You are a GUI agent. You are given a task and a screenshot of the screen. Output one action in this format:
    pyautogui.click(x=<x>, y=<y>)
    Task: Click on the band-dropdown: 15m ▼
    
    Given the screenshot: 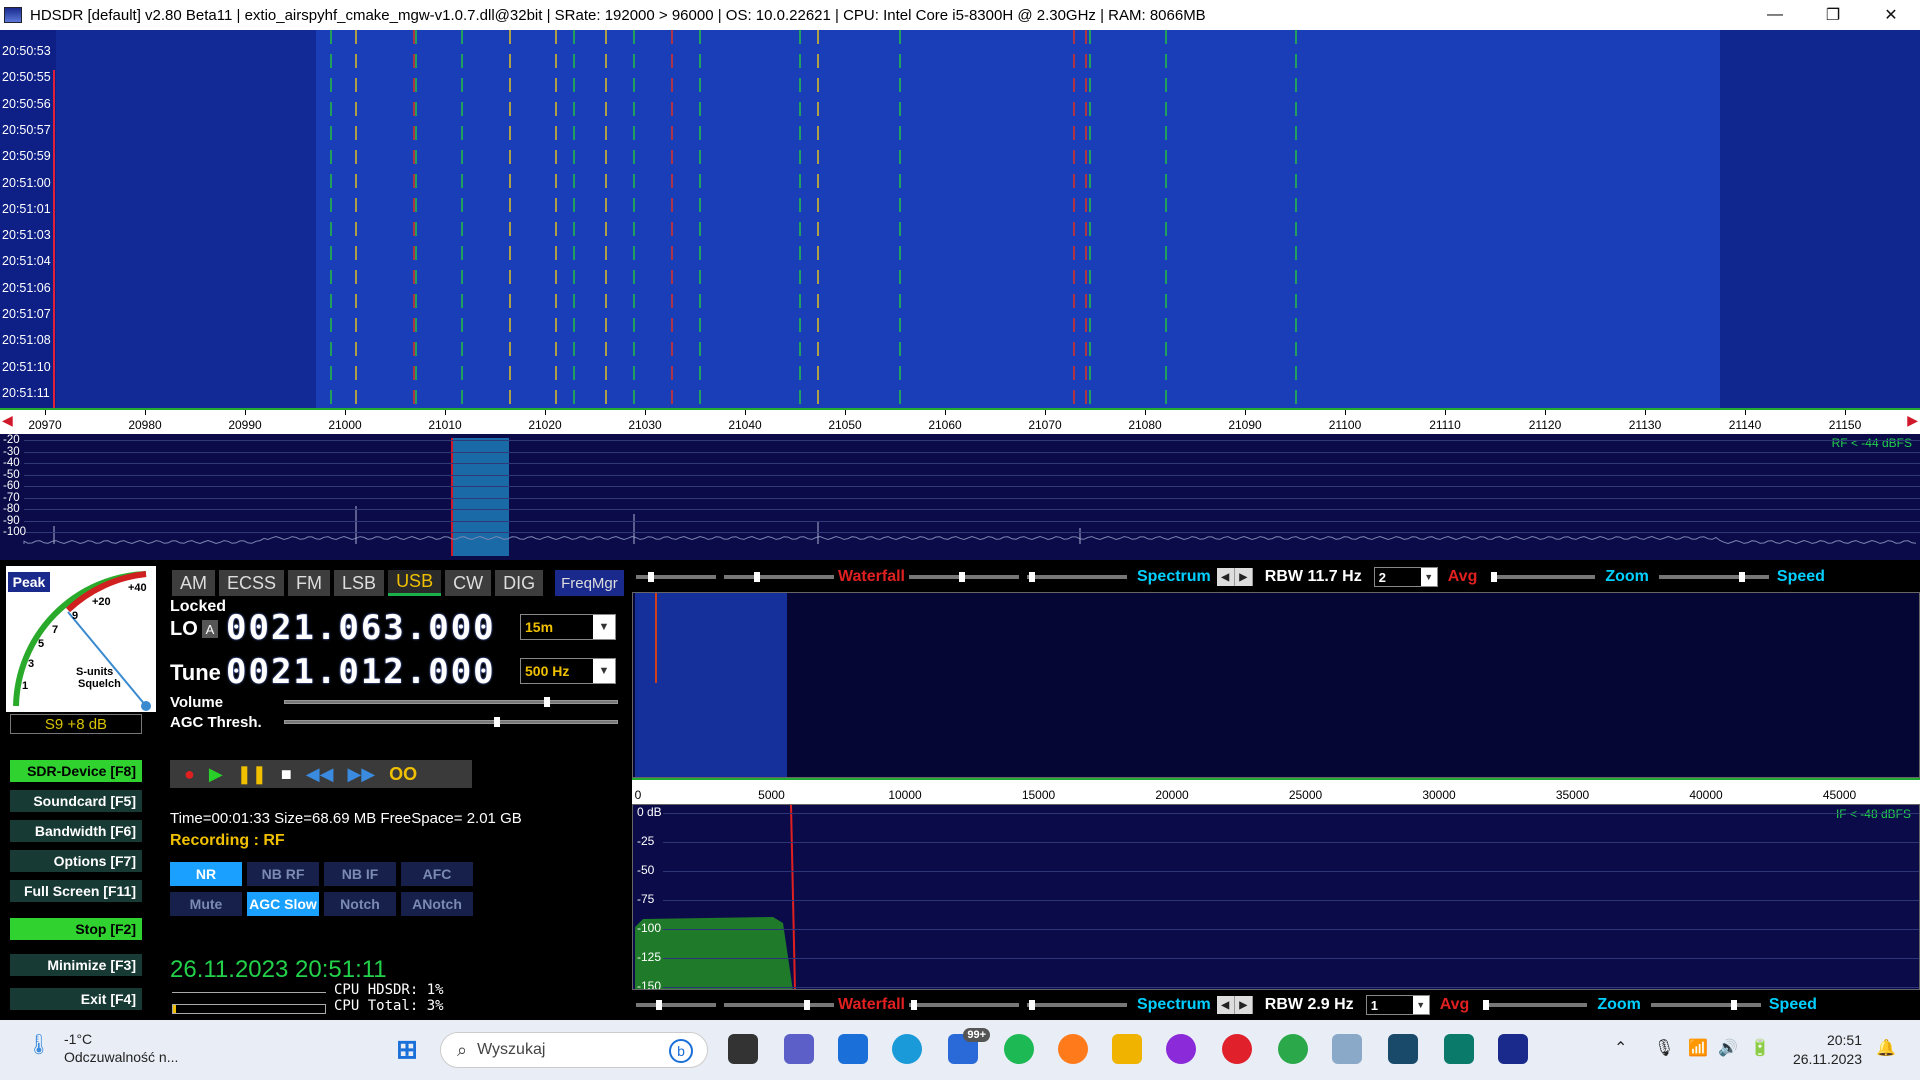 What is the action you would take?
    pyautogui.click(x=568, y=627)
    